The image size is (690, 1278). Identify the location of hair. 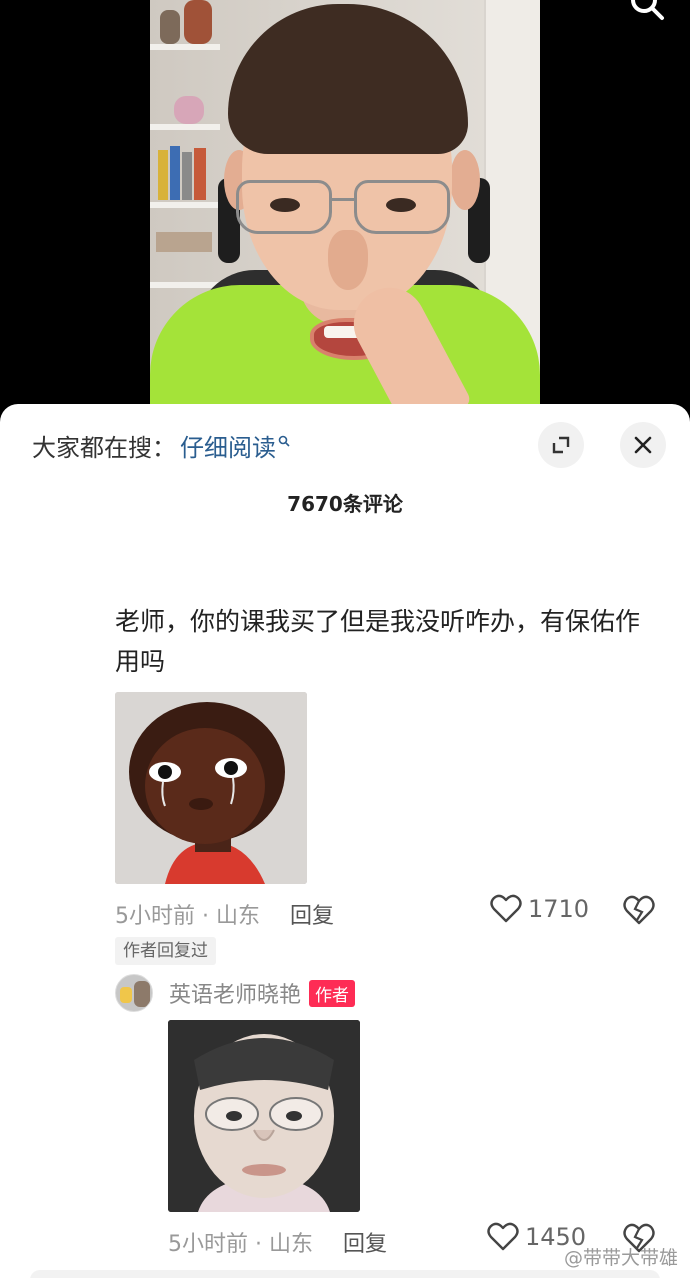
(348, 79).